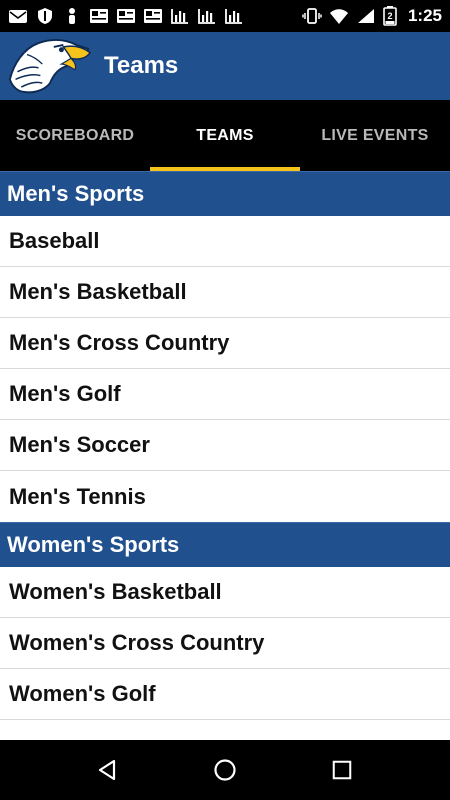 Image resolution: width=450 pixels, height=800 pixels. What do you see at coordinates (225, 592) in the screenshot?
I see `list-item: Women's Basketball` at bounding box center [225, 592].